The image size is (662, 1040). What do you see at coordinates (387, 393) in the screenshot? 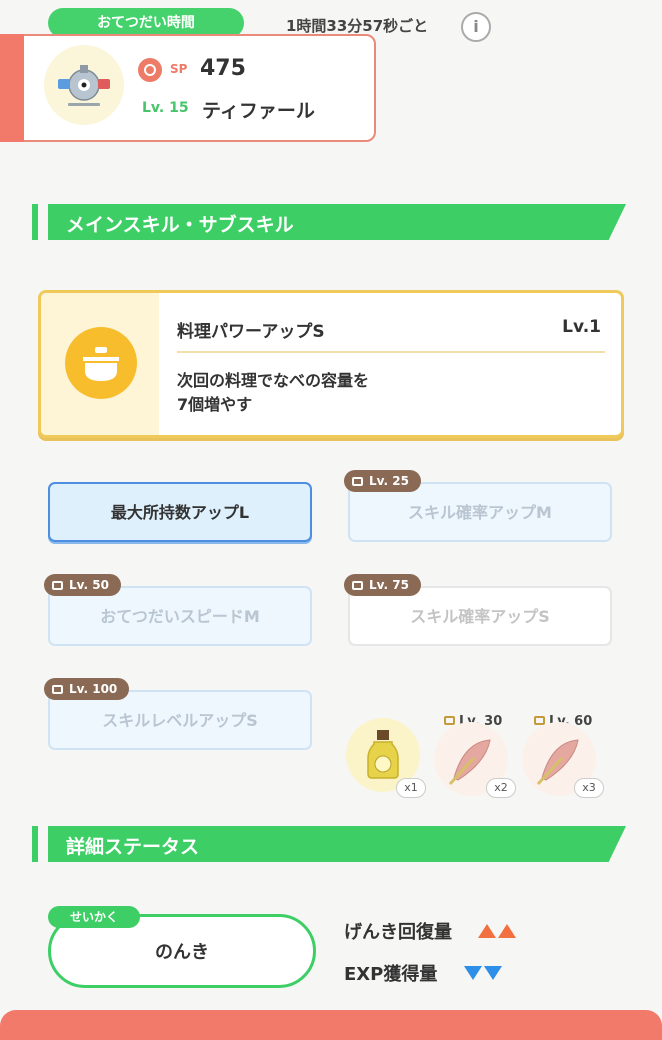
I see `main-skill-description: 次回の料理でなべの容量を 7個増やす` at bounding box center [387, 393].